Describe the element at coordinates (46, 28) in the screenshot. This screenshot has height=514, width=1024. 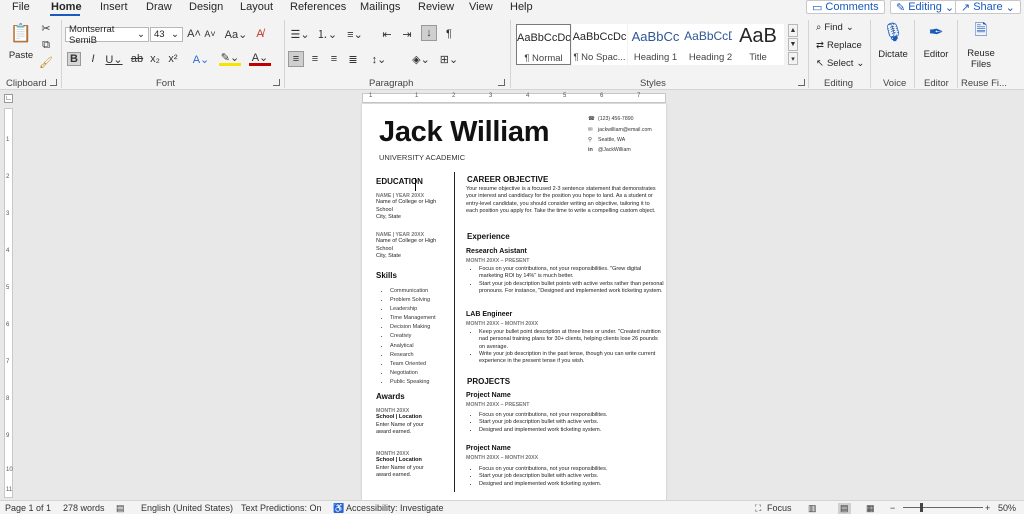
I see `cut-icon: ✂` at that location.